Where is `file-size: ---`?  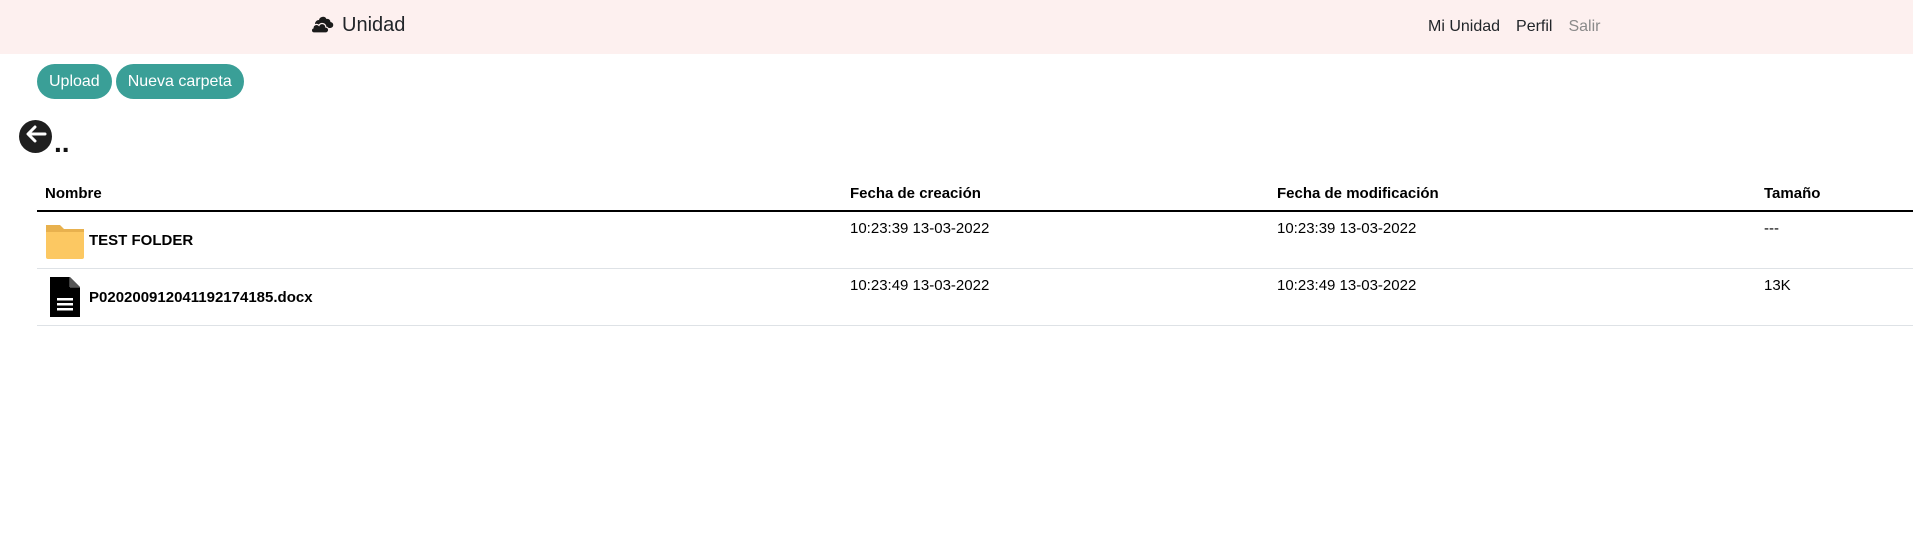
file-size: --- is located at coordinates (1834, 240).